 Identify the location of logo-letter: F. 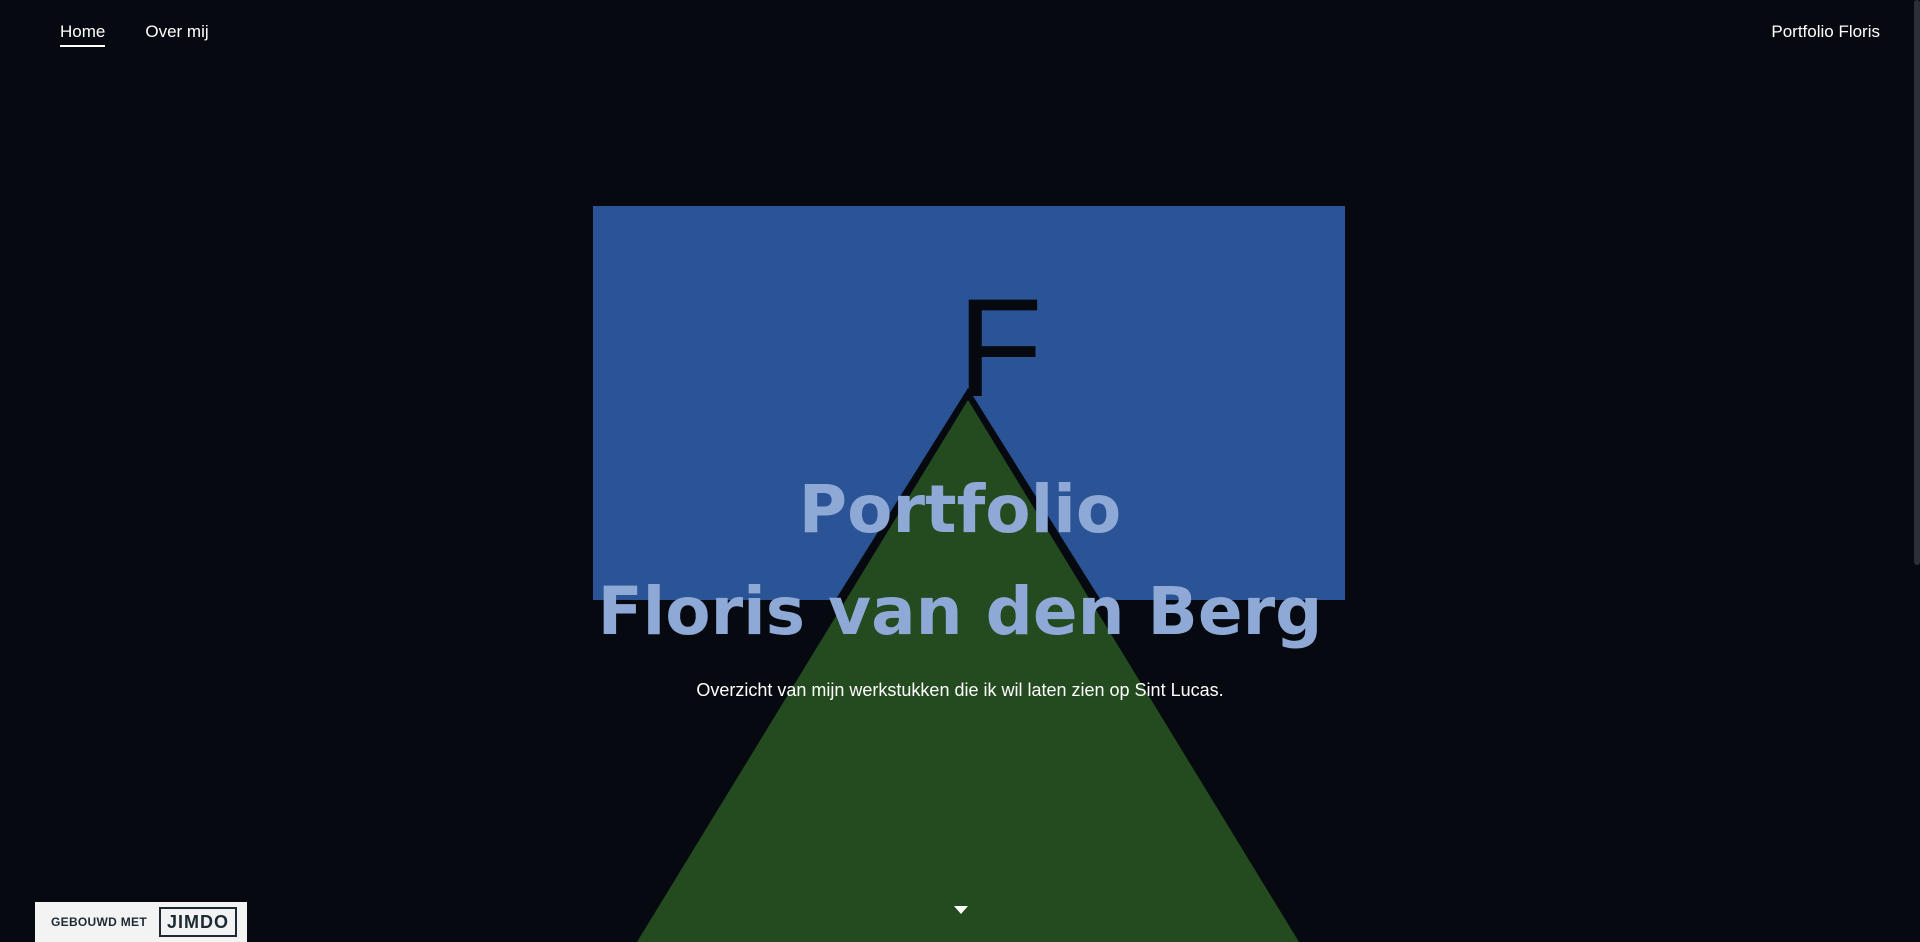
(1000, 347).